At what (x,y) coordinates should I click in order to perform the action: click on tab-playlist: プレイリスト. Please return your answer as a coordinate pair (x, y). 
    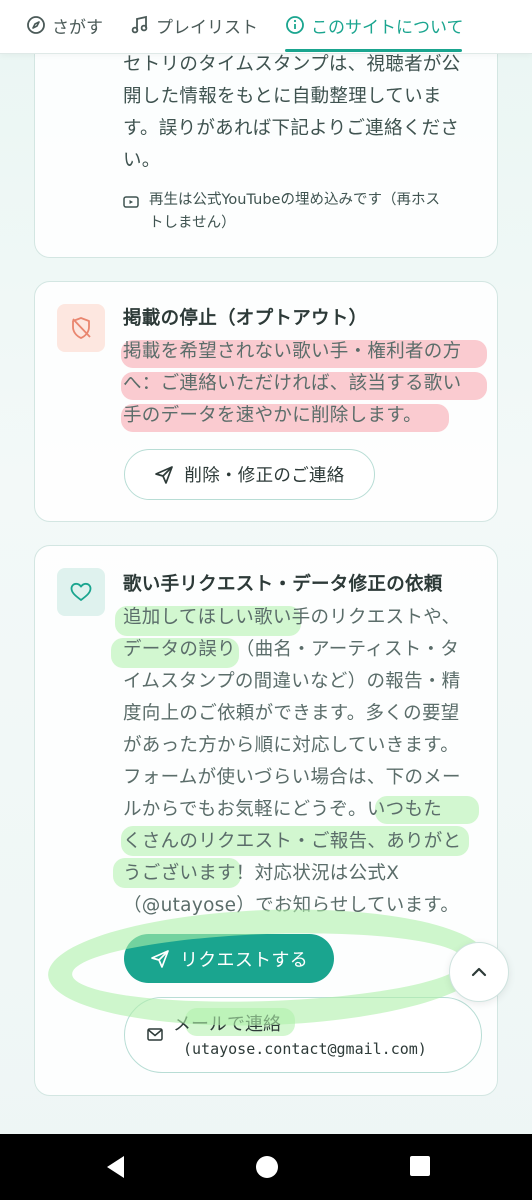
    Looking at the image, I should click on (194, 25).